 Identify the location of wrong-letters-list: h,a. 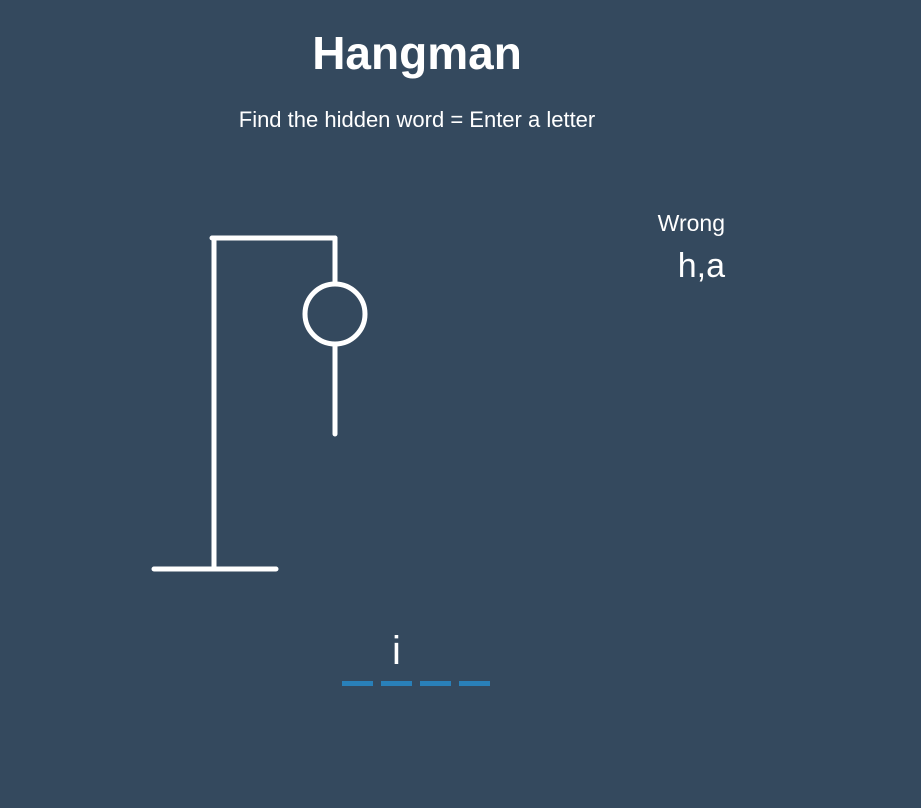
(701, 266).